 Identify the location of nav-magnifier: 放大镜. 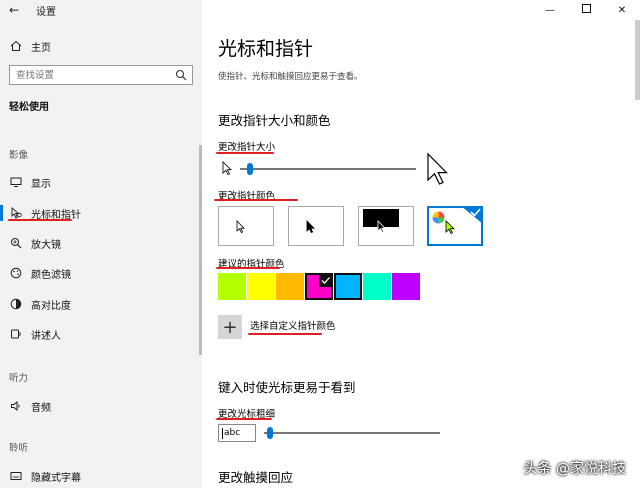
(101, 243).